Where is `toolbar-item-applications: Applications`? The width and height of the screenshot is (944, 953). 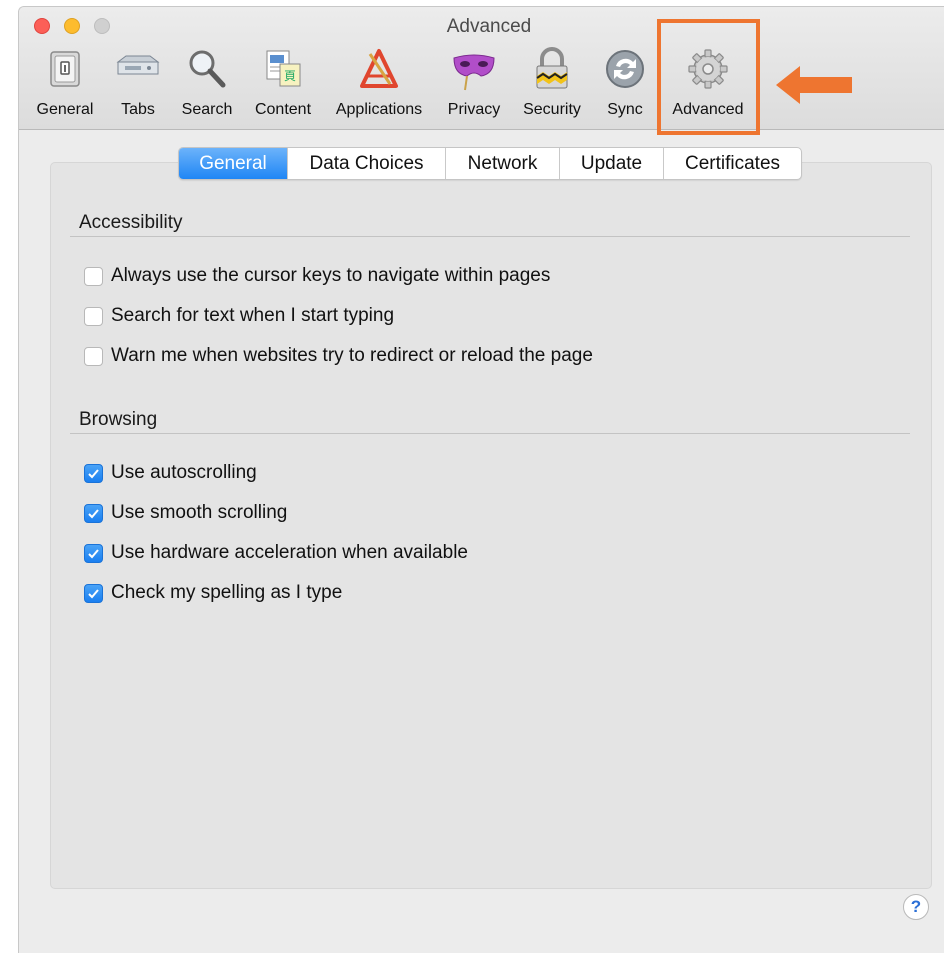
toolbar-item-applications: Applications is located at coordinates (379, 86).